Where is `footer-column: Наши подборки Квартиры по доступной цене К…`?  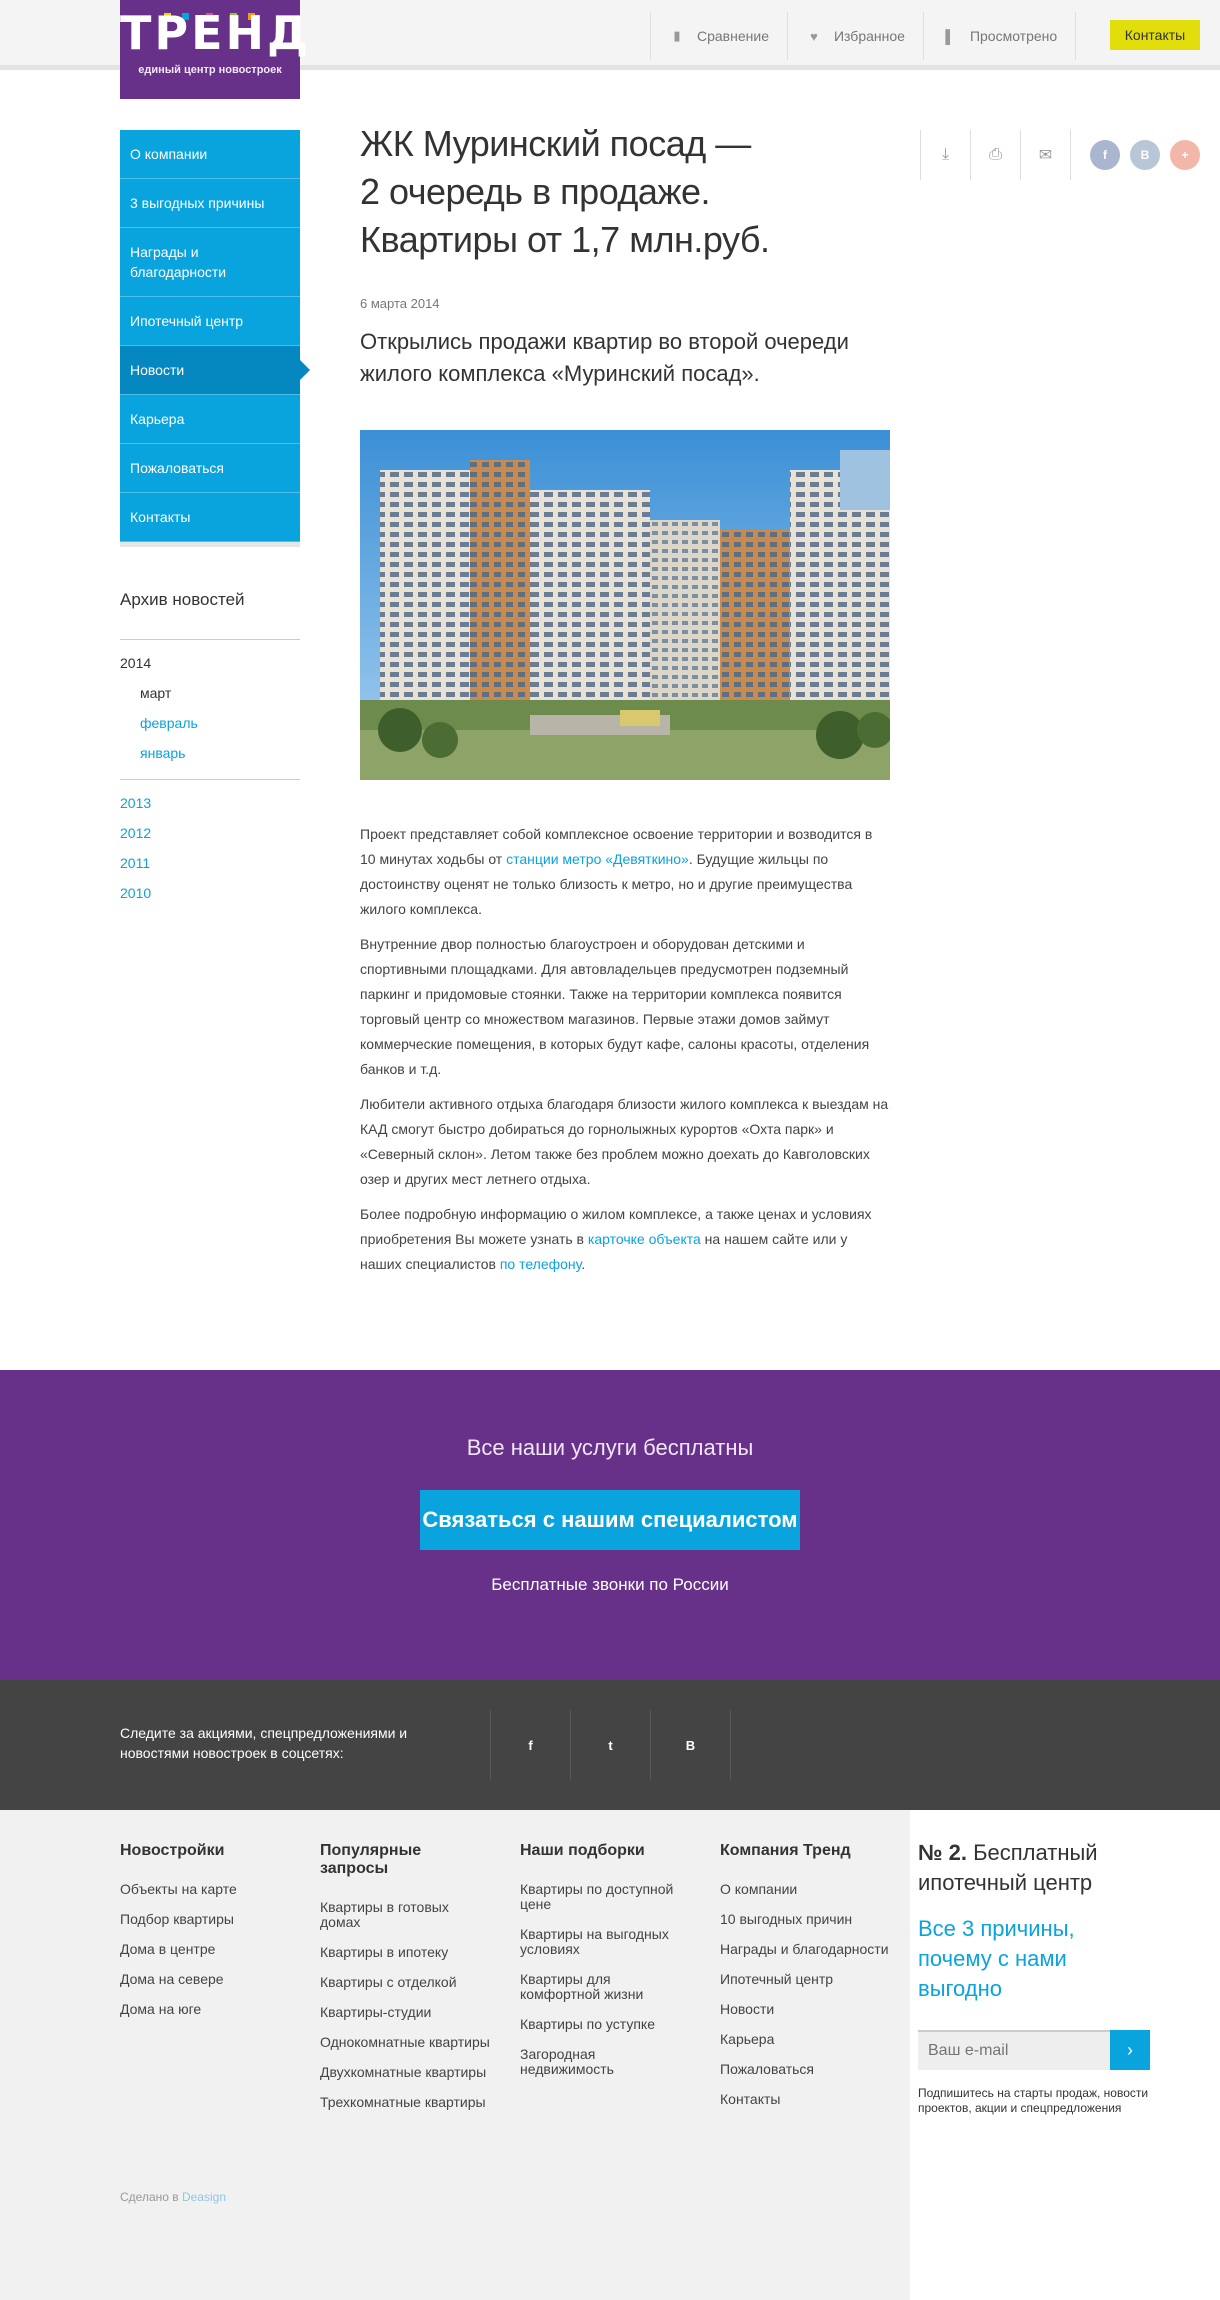 footer-column: Наши подборки Квартиры по доступной цене К… is located at coordinates (605, 1967).